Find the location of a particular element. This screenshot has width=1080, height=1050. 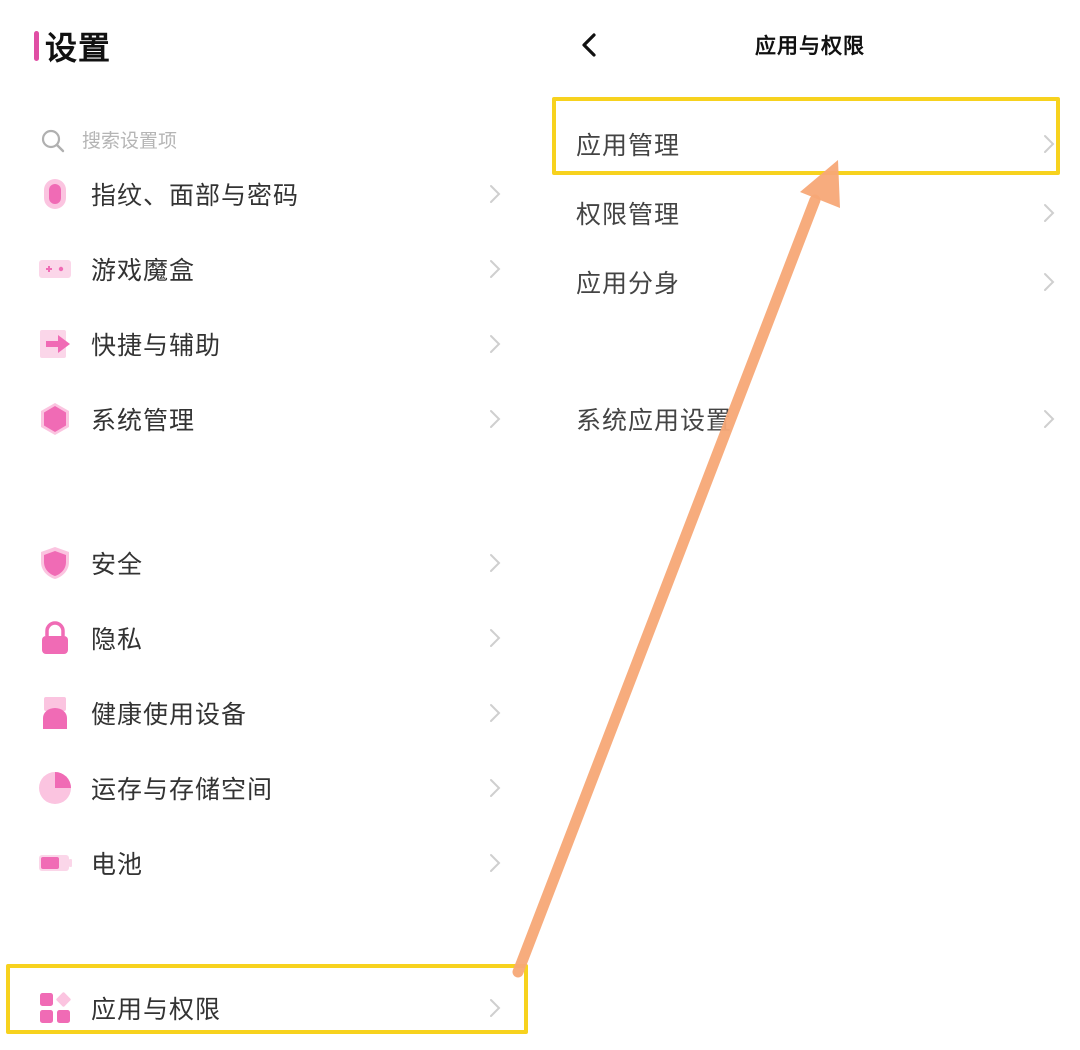

search-input is located at coordinates (232, 141).